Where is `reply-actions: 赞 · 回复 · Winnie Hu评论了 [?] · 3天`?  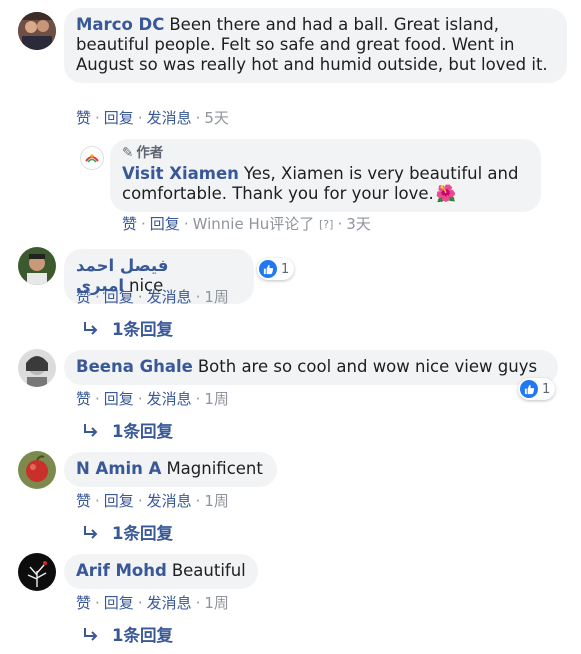 reply-actions: 赞 · 回复 · Winnie Hu评论了 [?] · 3天 is located at coordinates (246, 224).